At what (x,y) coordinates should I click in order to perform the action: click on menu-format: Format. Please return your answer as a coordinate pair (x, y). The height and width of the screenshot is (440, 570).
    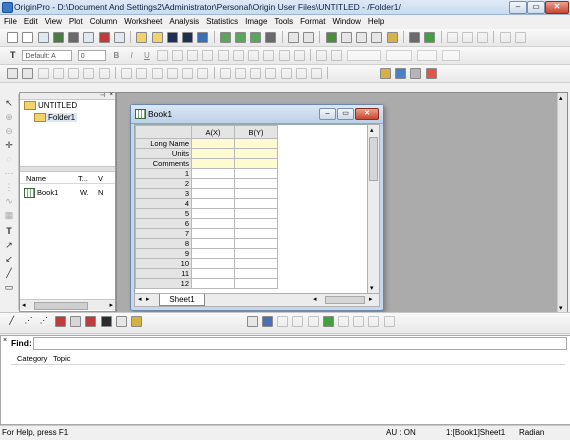
    Looking at the image, I should click on (312, 21).